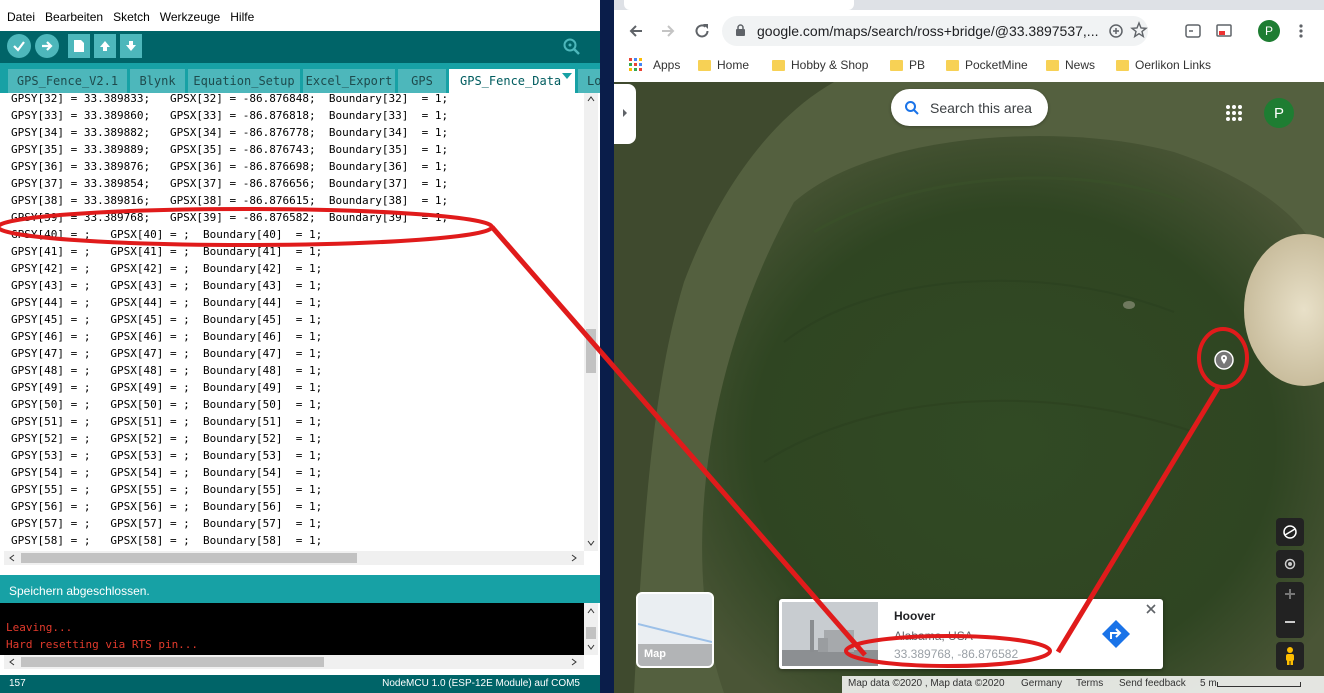 The image size is (1324, 693). Describe the element at coordinates (247, 227) in the screenshot. I see `highlight-code-ellipse` at that location.